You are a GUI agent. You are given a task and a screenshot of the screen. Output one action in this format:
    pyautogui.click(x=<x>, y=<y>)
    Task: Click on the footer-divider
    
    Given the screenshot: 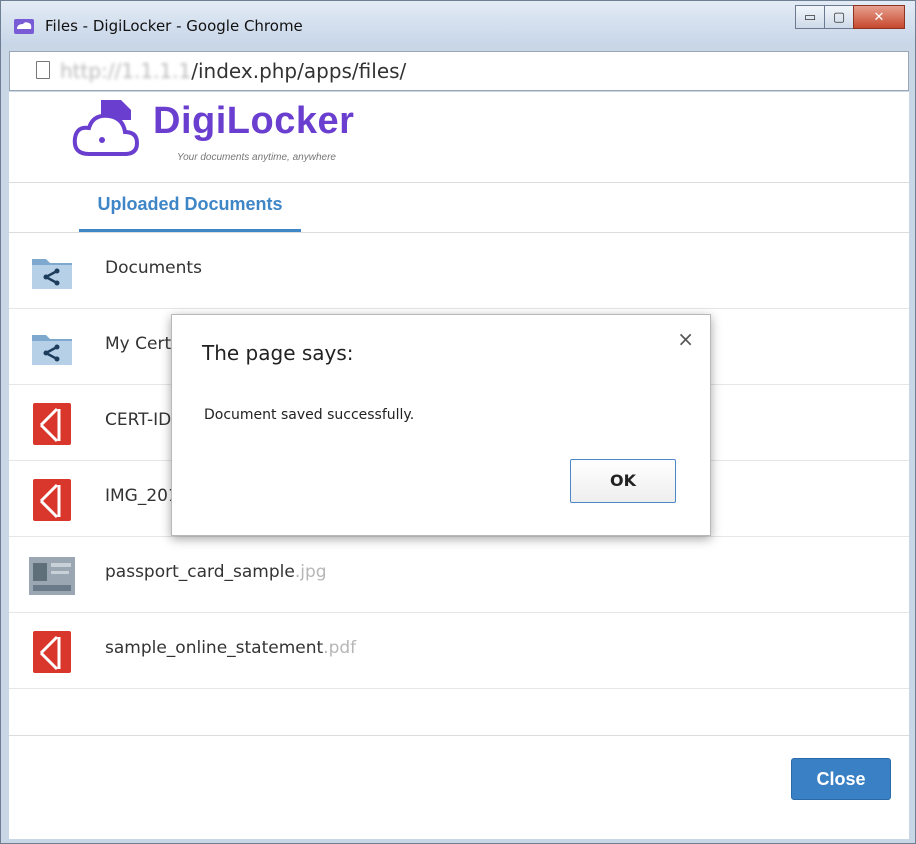 What is the action you would take?
    pyautogui.click(x=459, y=735)
    